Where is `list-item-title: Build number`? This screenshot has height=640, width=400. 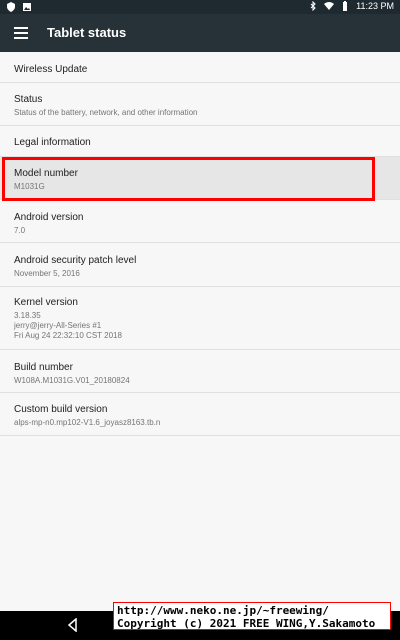
list-item-title: Build number is located at coordinates (43, 367).